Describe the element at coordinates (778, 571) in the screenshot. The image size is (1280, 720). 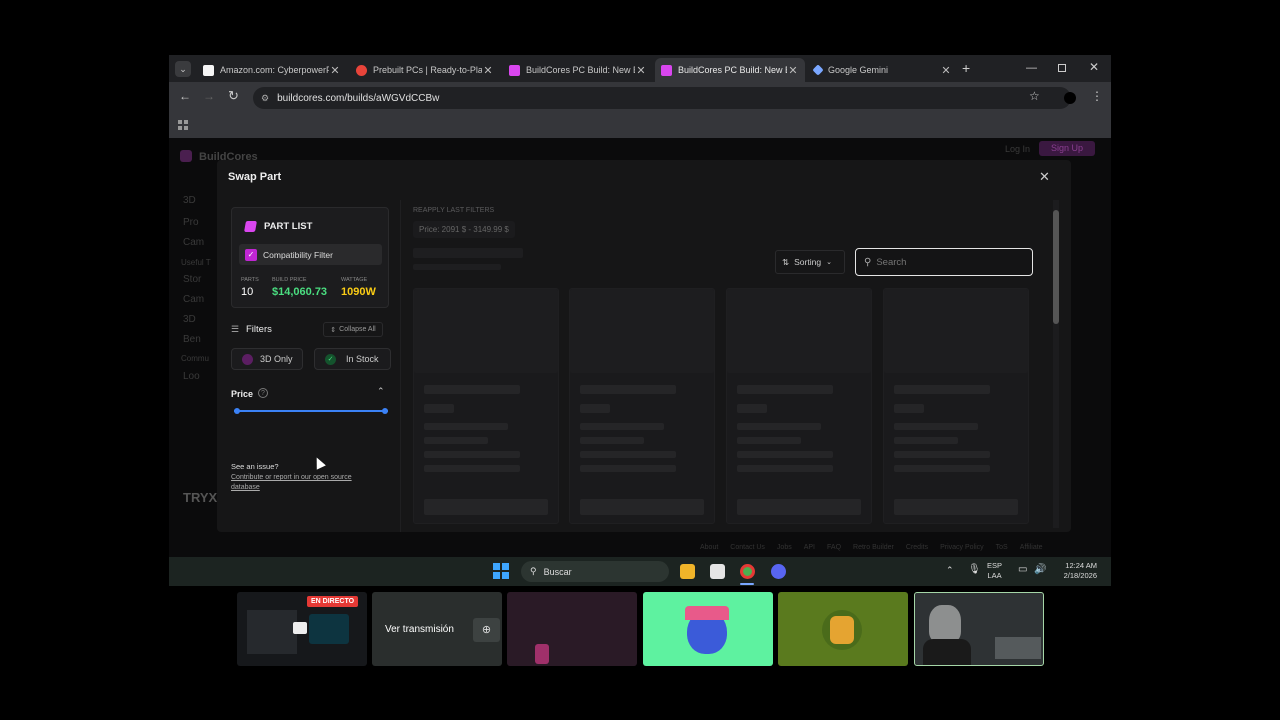
I see `discord-icon` at that location.